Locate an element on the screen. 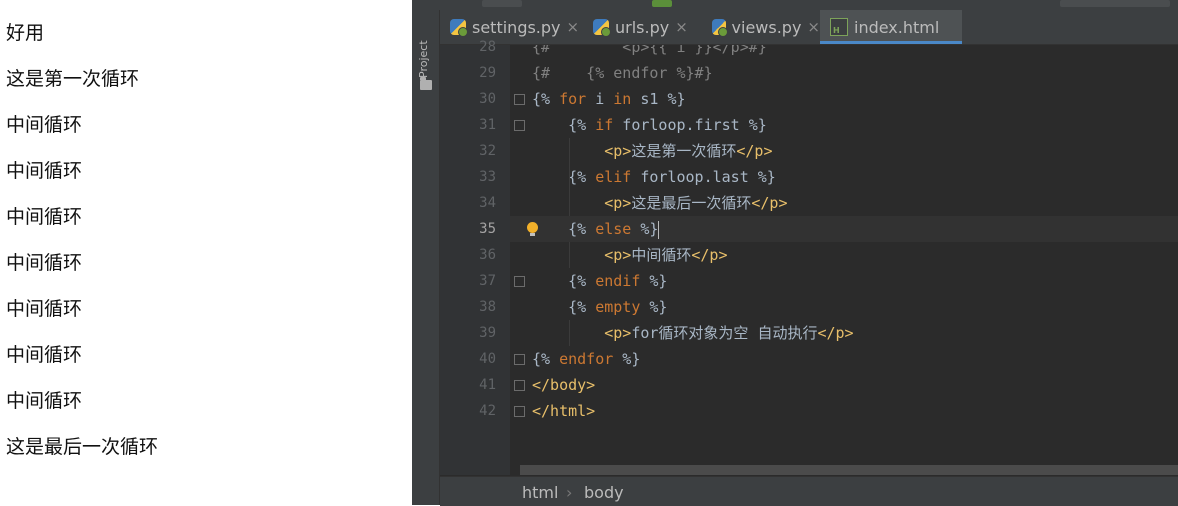 This screenshot has height=506, width=1178. rendered-paragraph: 好用 is located at coordinates (25, 33).